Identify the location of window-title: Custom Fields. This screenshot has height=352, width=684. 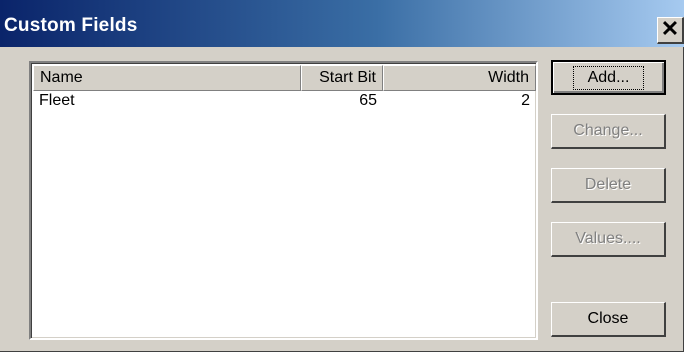
(71, 25).